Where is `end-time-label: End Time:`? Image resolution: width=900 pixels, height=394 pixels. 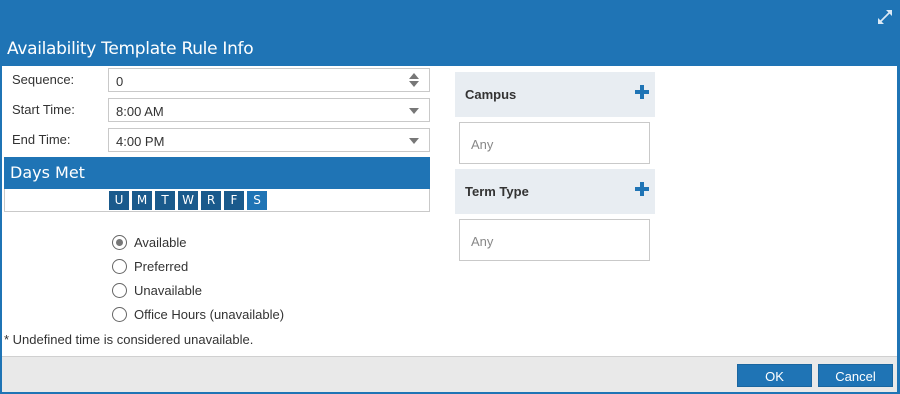
end-time-label: End Time: is located at coordinates (41, 139).